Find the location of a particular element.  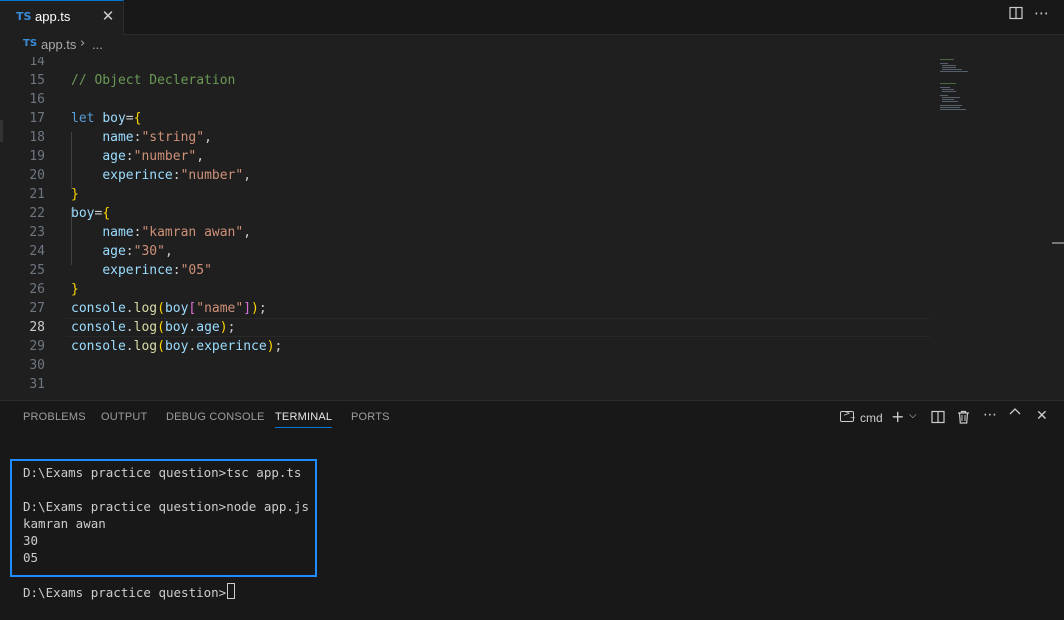

code-line: let boy={ is located at coordinates (106, 118).